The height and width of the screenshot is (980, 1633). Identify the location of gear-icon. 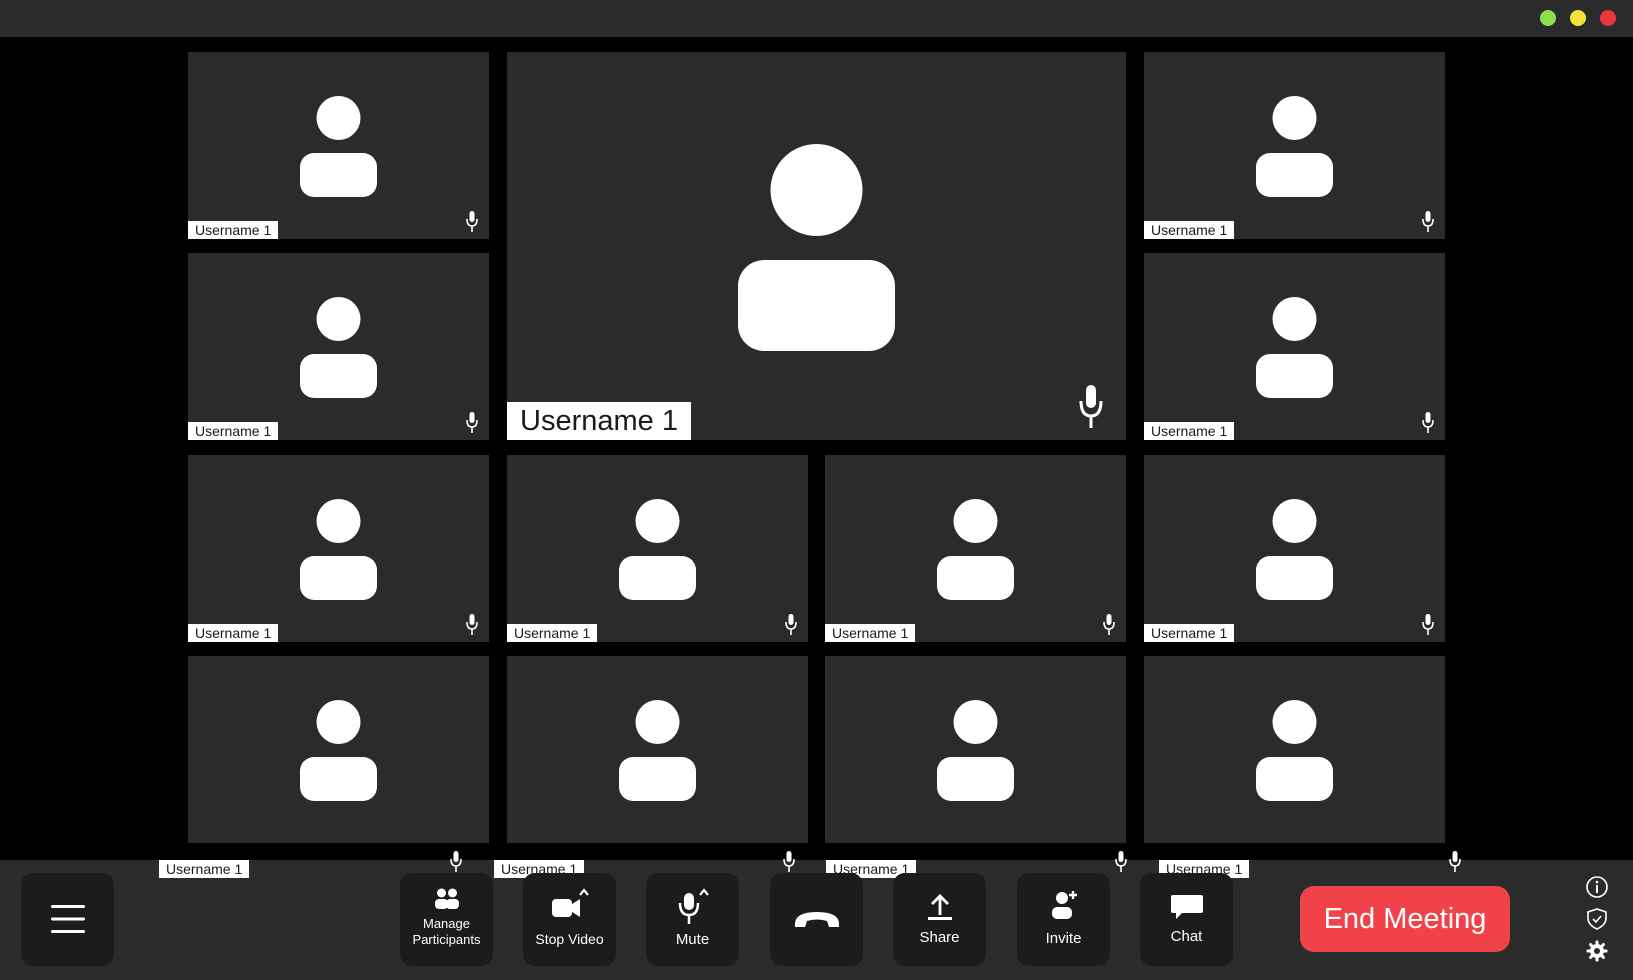
(1597, 951).